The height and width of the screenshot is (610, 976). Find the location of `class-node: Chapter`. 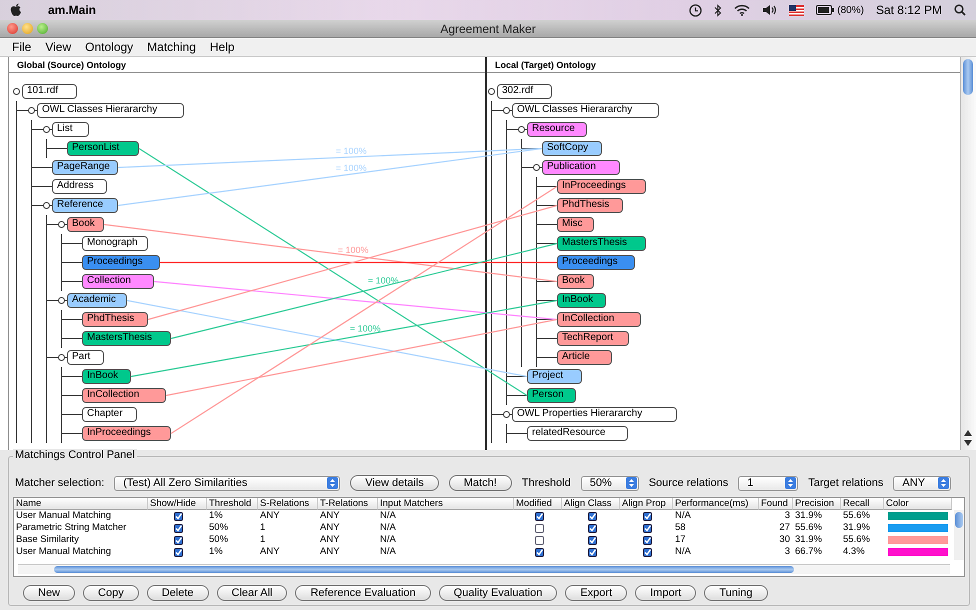

class-node: Chapter is located at coordinates (109, 414).